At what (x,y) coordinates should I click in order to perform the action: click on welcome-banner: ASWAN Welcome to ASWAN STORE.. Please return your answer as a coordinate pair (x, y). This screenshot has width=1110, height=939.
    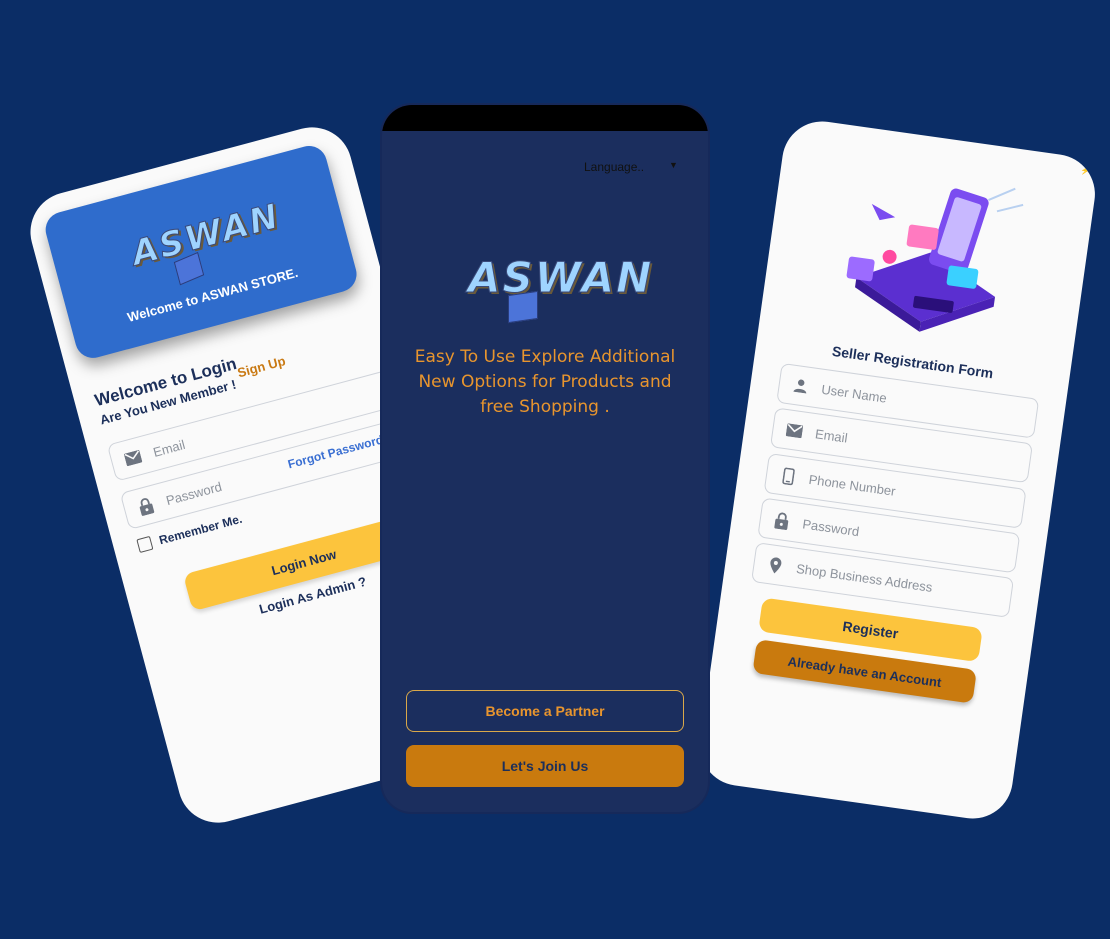
    Looking at the image, I should click on (201, 251).